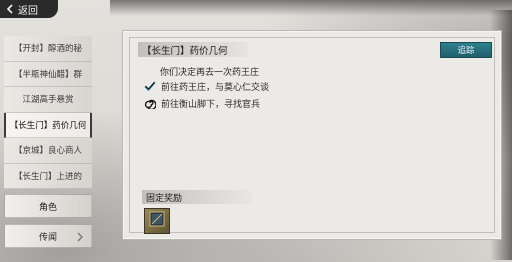 This screenshot has height=262, width=512. I want to click on back-arrow-icon, so click(10, 9).